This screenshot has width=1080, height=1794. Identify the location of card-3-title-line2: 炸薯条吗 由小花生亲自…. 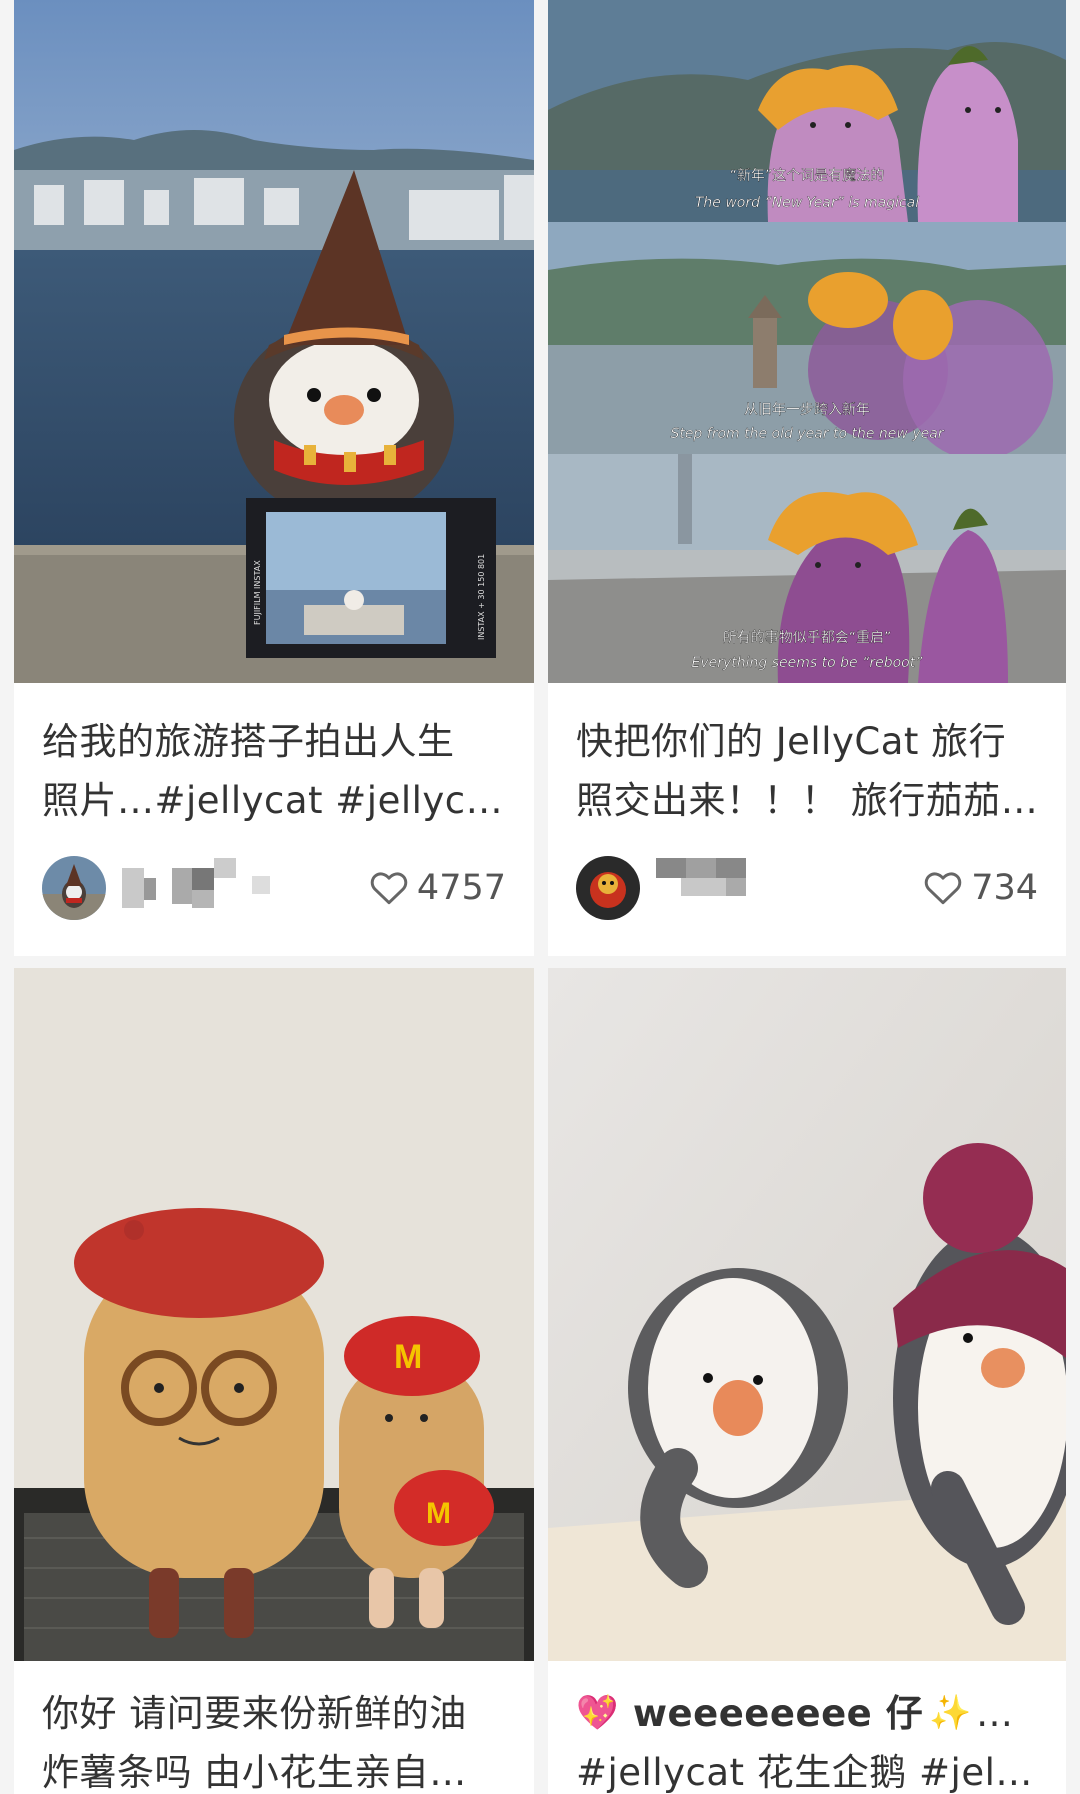
(254, 1772).